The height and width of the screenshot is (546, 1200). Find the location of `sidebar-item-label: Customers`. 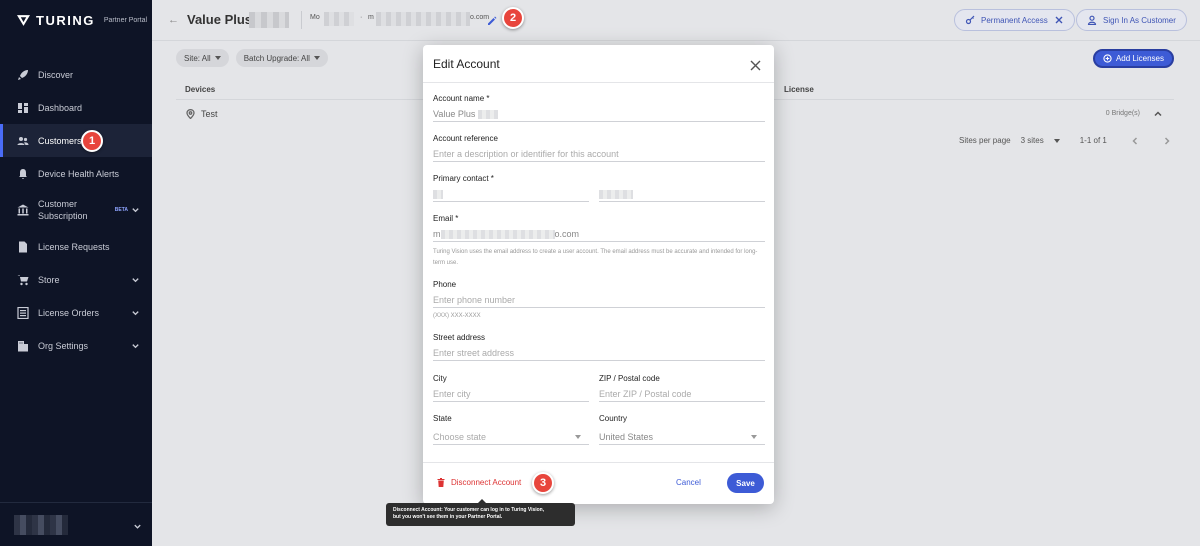

sidebar-item-label: Customers is located at coordinates (60, 140).